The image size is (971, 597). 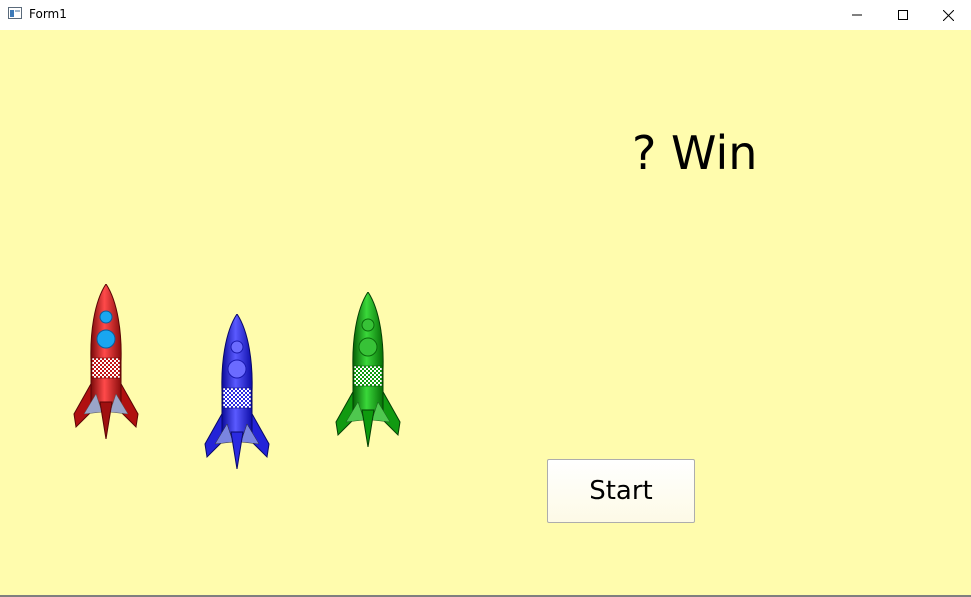 I want to click on blue-rocket, so click(x=237, y=391).